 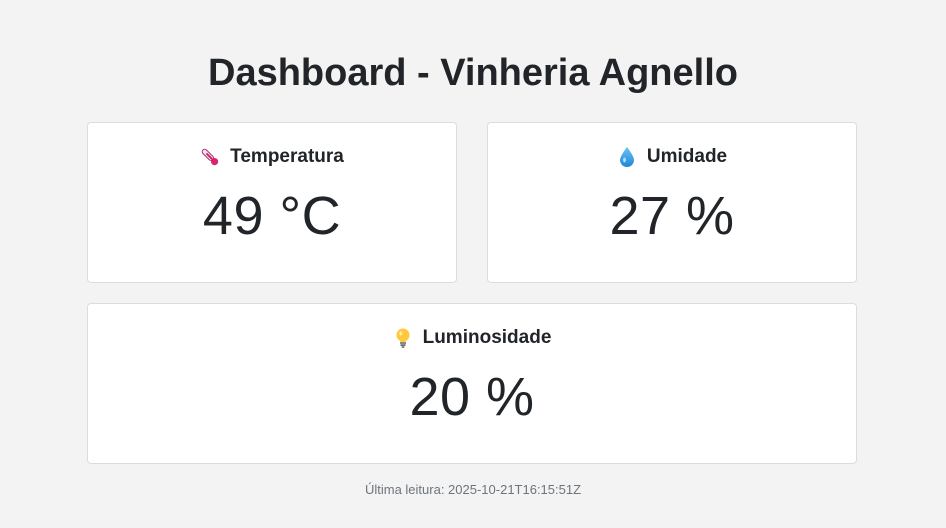 I want to click on thermometer-icon, so click(x=210, y=157).